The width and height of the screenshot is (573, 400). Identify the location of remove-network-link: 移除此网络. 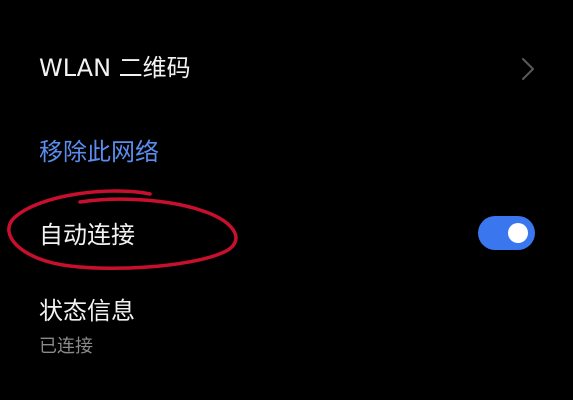
(99, 152).